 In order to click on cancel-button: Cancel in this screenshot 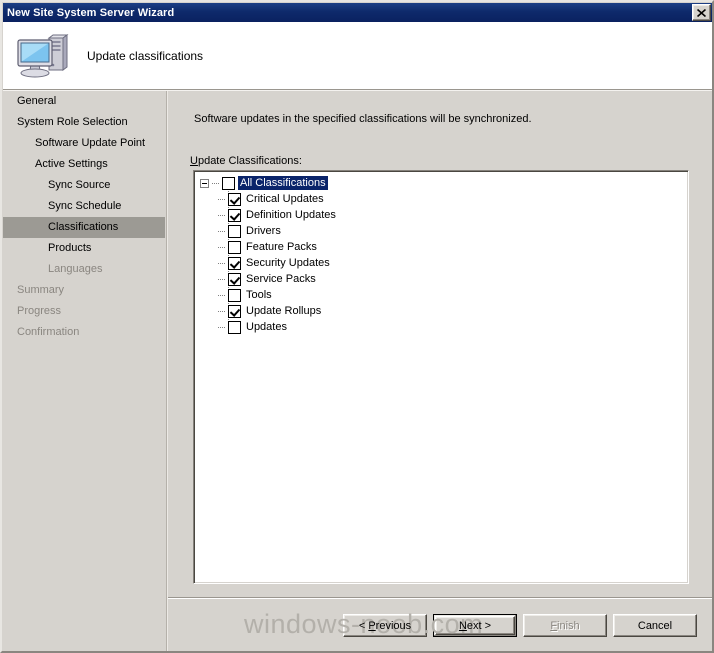, I will do `click(655, 625)`.